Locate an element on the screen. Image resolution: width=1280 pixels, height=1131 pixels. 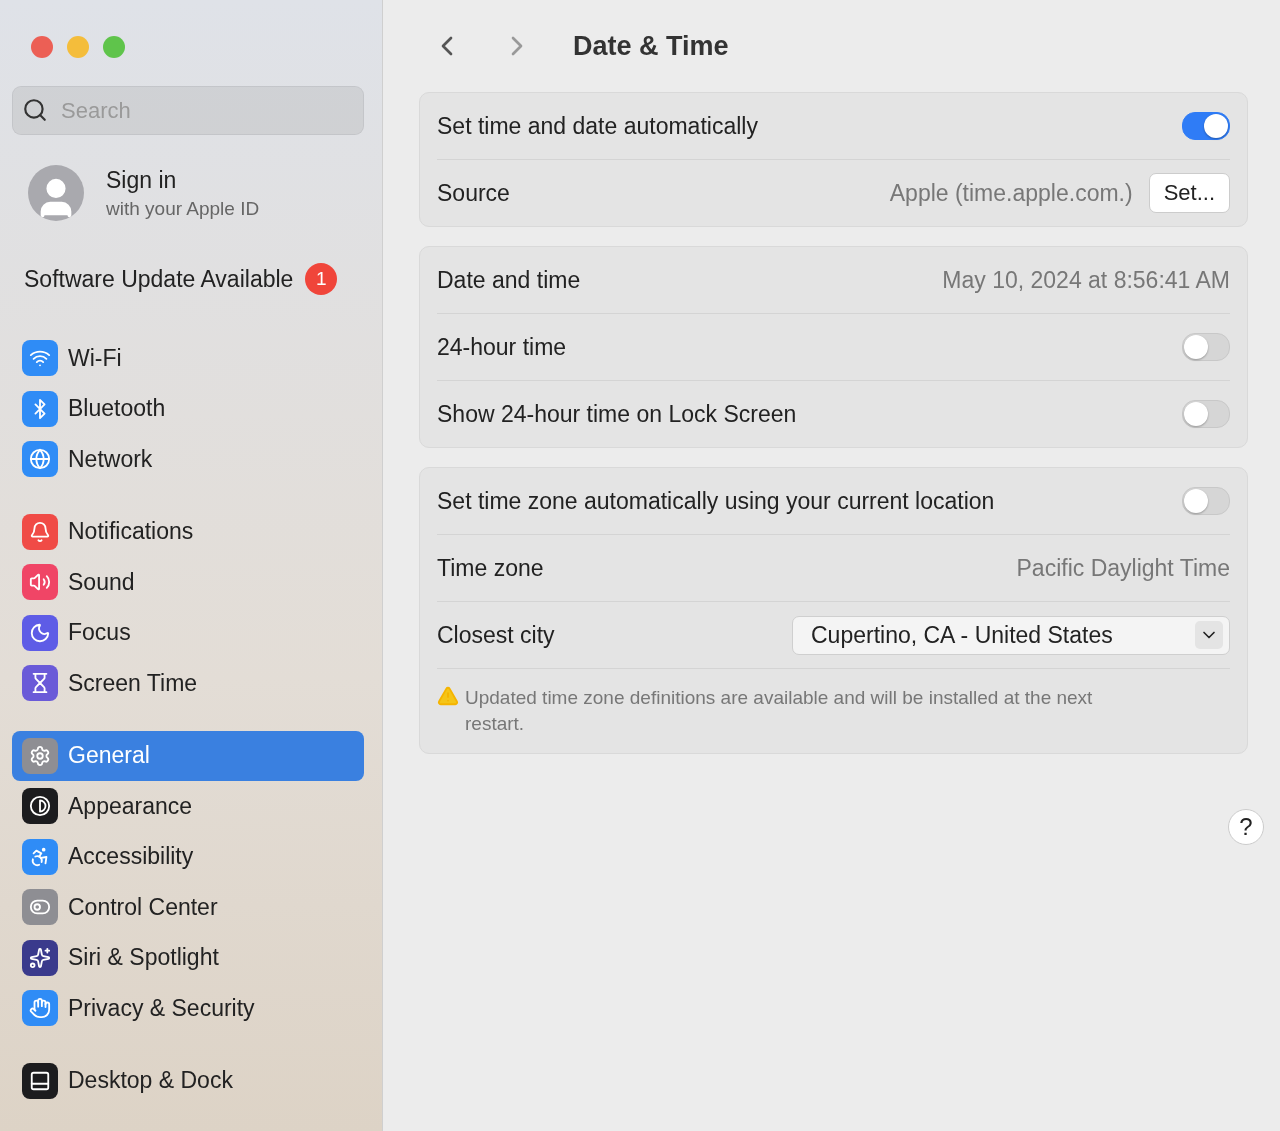
setting-label: Source is located at coordinates (473, 193).